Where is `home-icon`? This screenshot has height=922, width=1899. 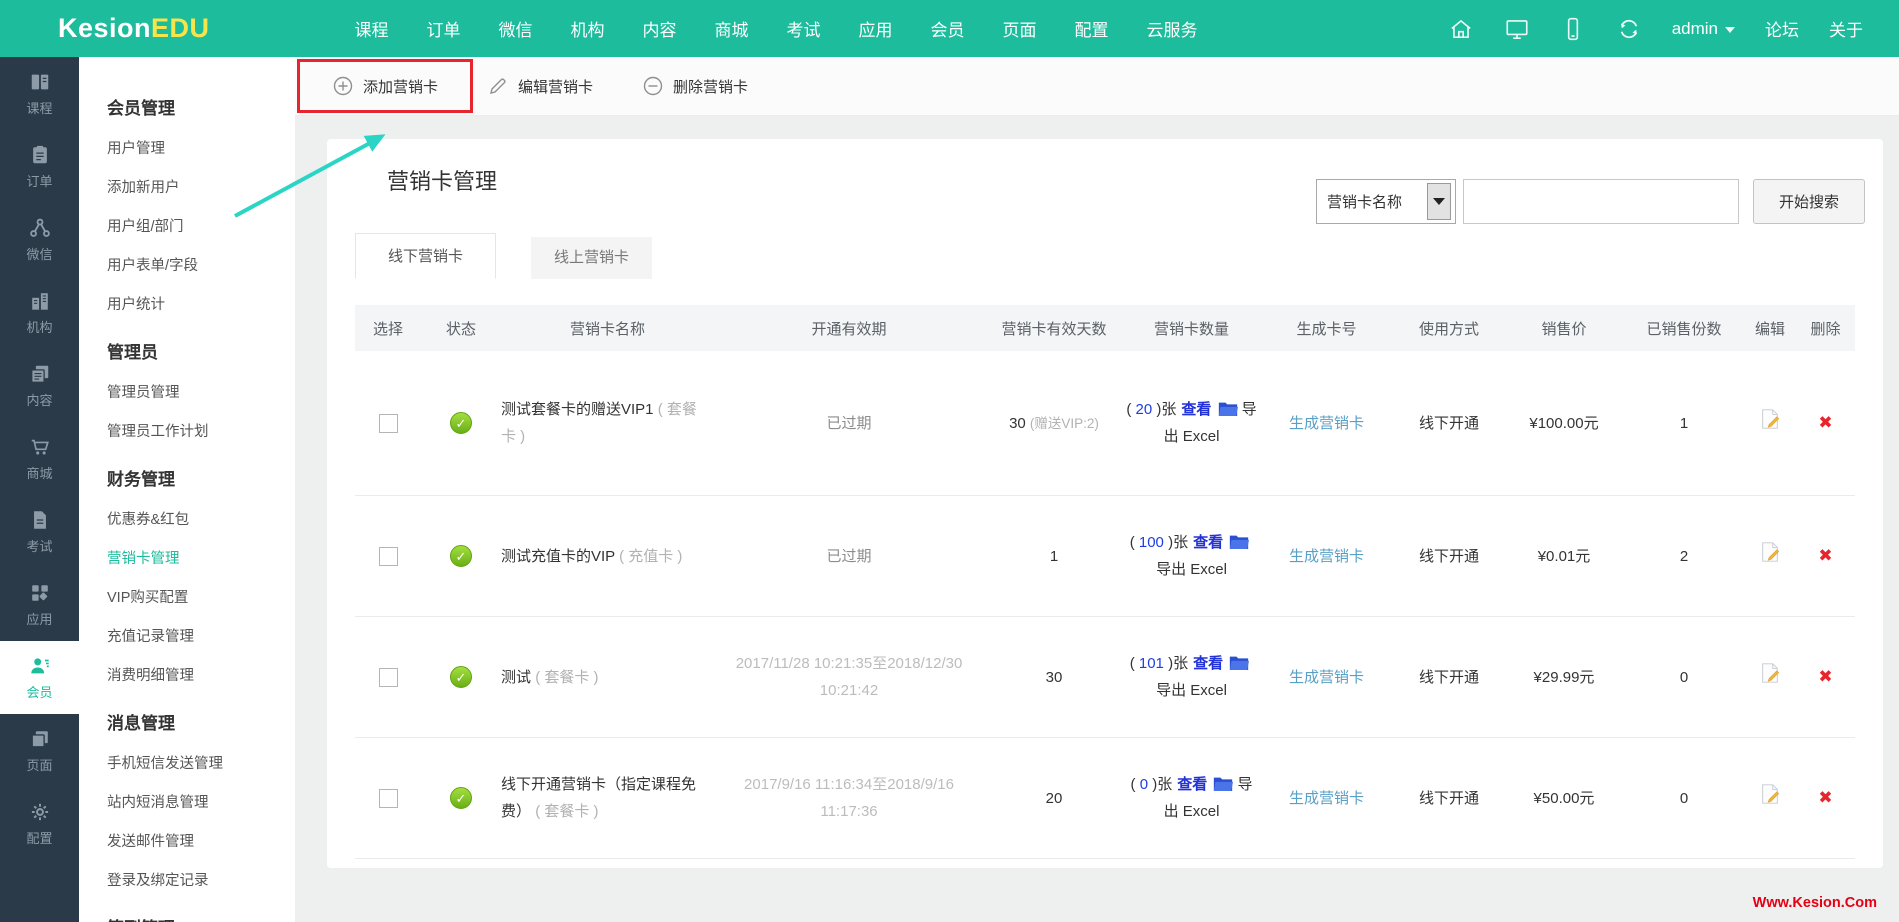
home-icon is located at coordinates (1461, 29).